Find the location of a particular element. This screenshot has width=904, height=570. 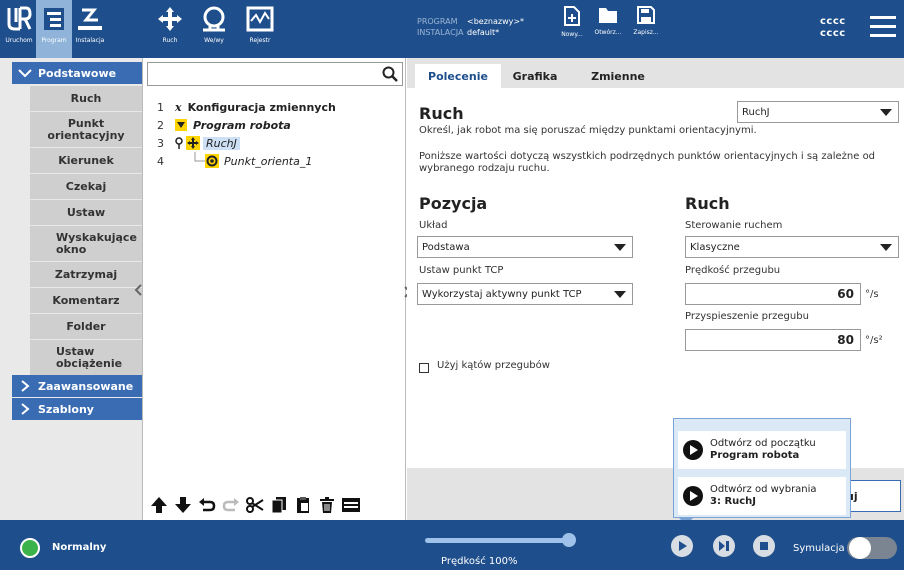

nav-program: Program is located at coordinates (54, 29).